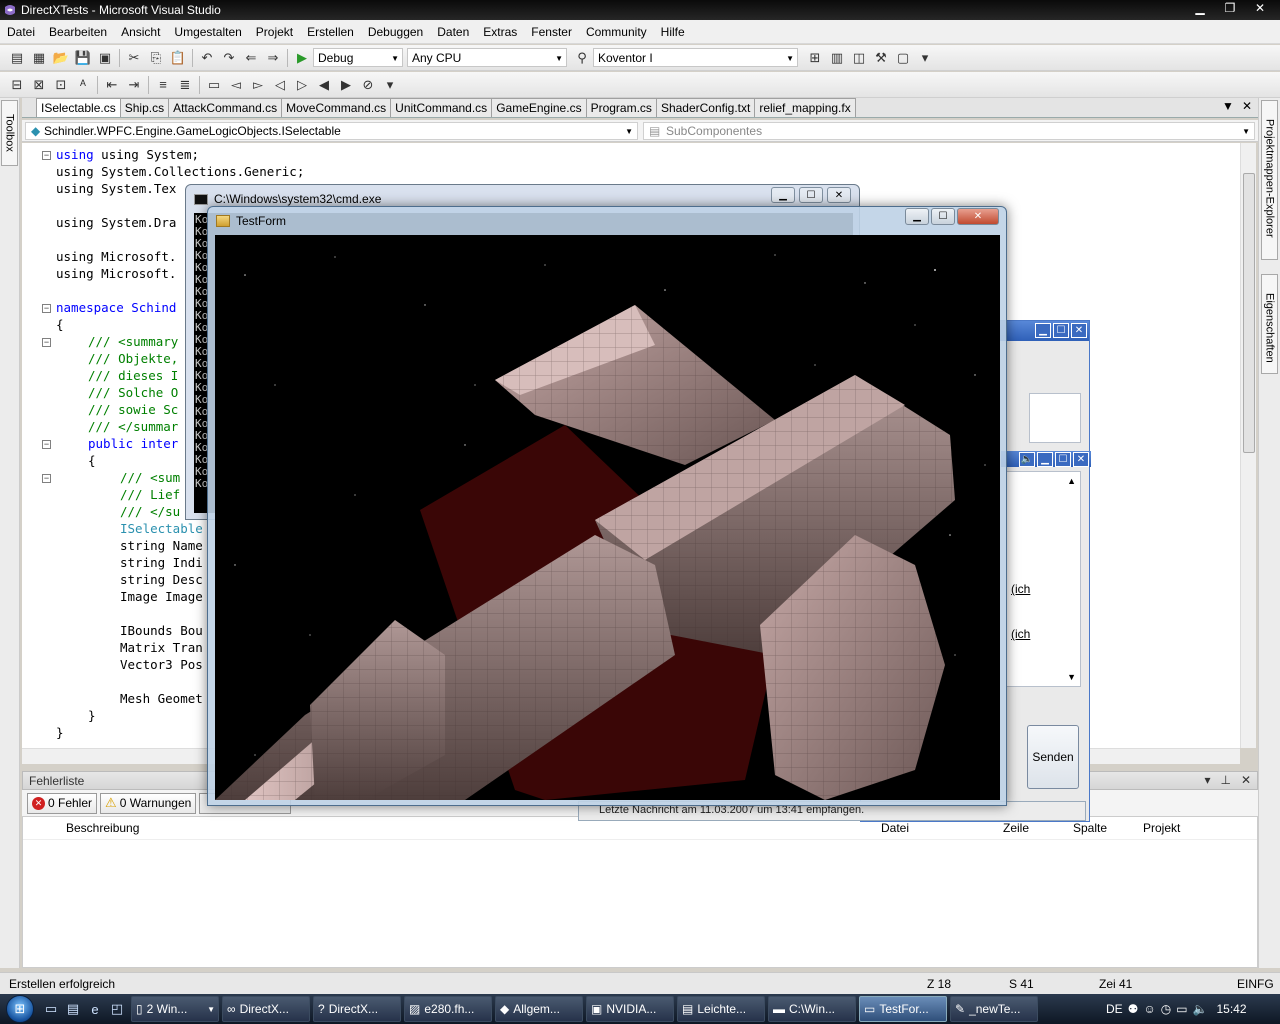 The height and width of the screenshot is (1024, 1280). Describe the element at coordinates (1248, 445) in the screenshot. I see `editor-vertical-scrollbar` at that location.